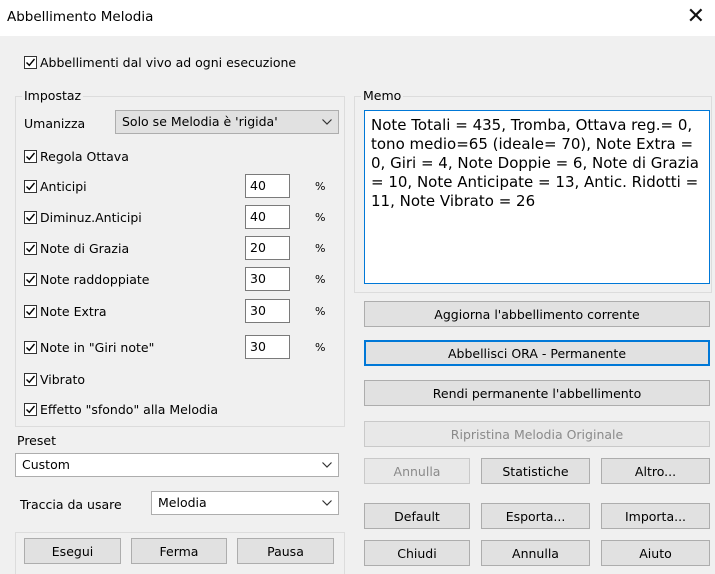 Image resolution: width=715 pixels, height=574 pixels. I want to click on track-dropdown: Melodia, so click(245, 503).